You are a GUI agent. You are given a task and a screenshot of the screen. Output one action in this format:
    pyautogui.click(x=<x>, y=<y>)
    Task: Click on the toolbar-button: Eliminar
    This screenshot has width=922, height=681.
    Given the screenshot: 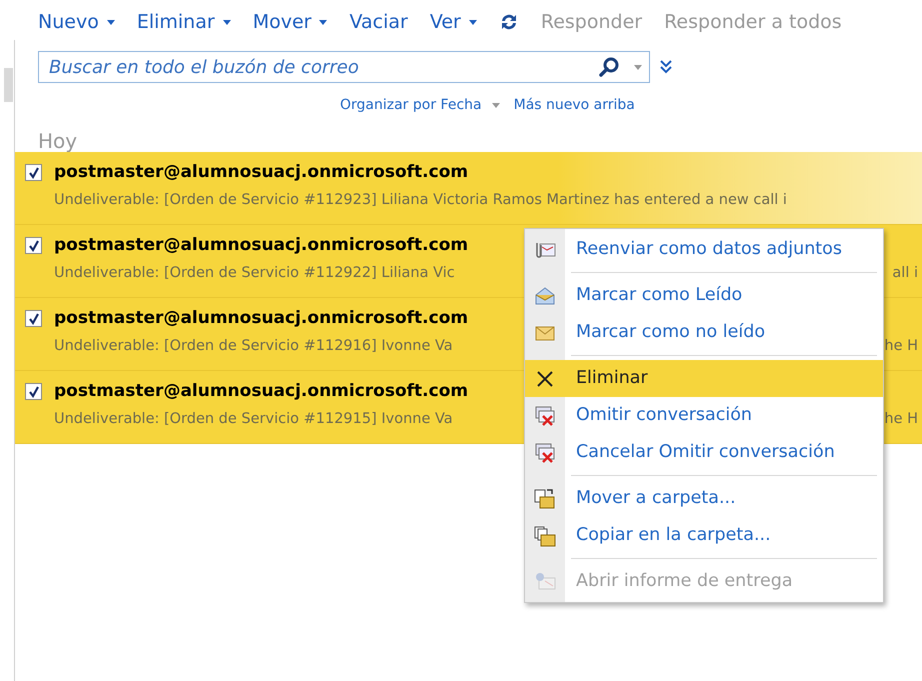 What is the action you would take?
    pyautogui.click(x=183, y=22)
    